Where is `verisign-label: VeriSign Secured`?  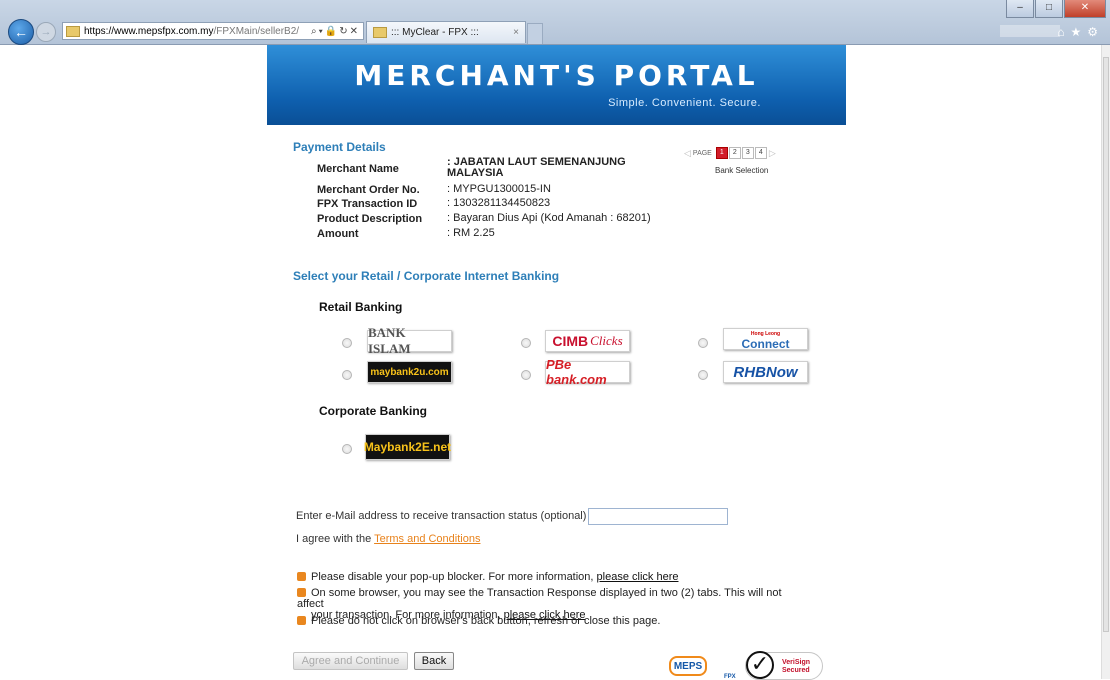
verisign-label: VeriSign Secured is located at coordinates (796, 667).